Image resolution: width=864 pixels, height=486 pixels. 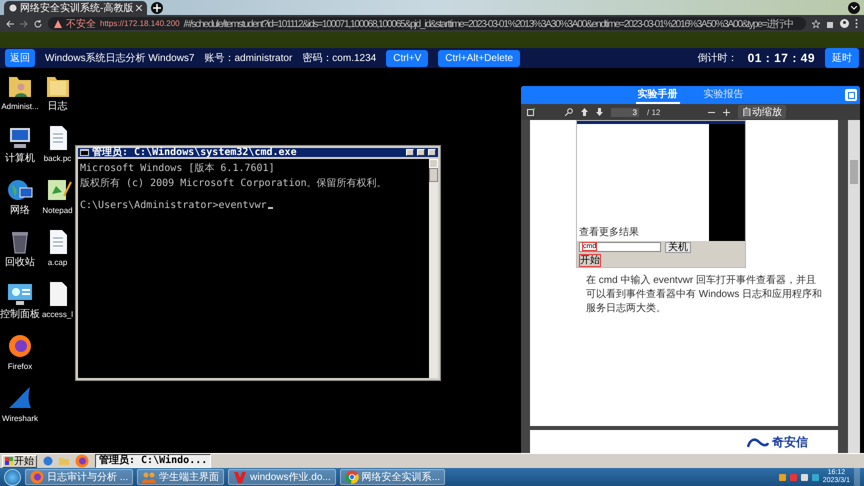 What do you see at coordinates (20, 158) in the screenshot?
I see `desktop-icon-label: 计算机` at bounding box center [20, 158].